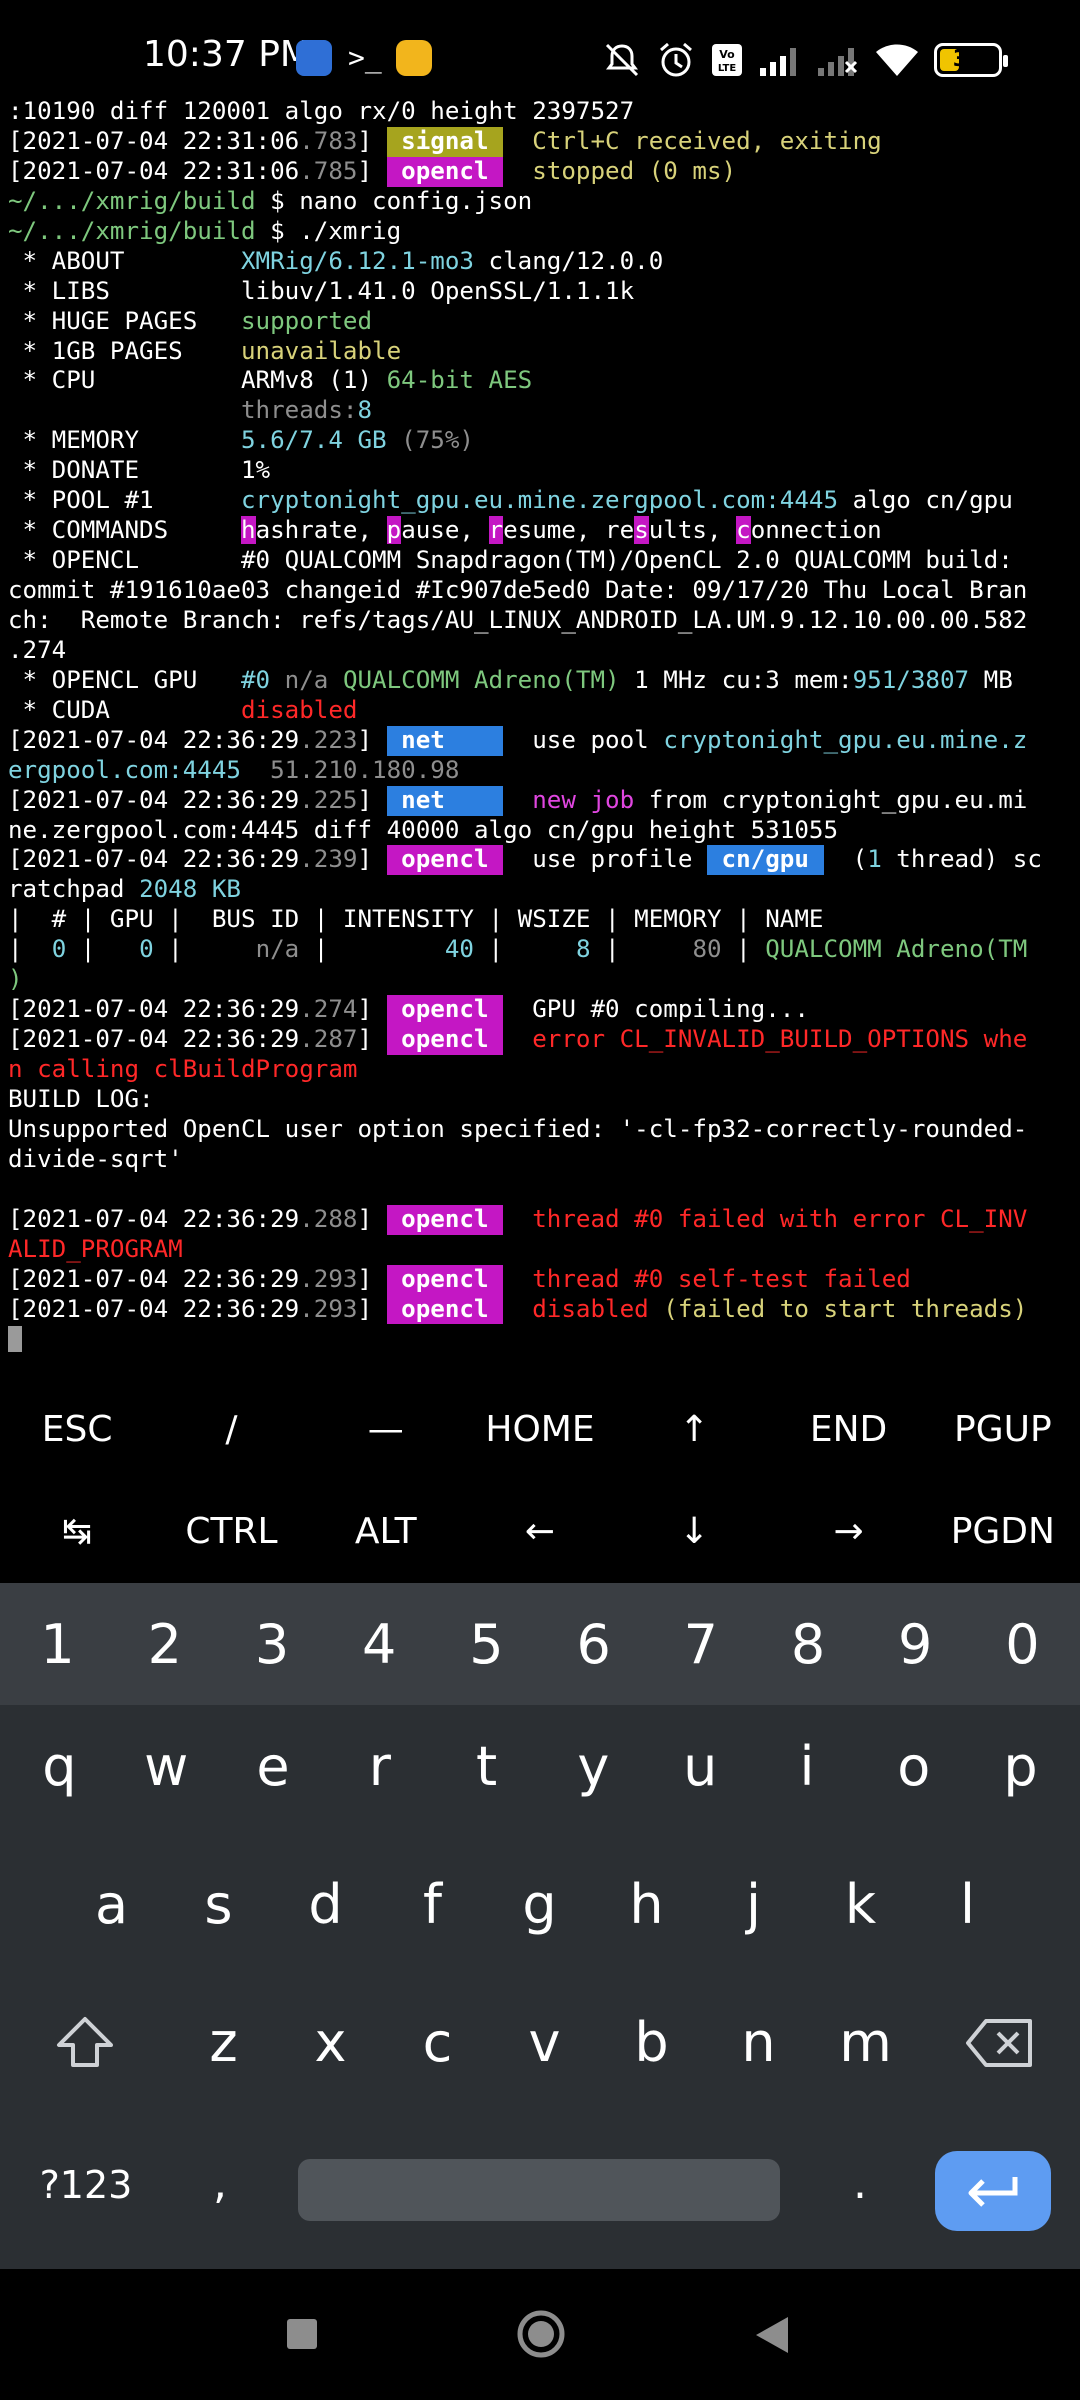 This screenshot has width=1080, height=2400. Describe the element at coordinates (124, 320) in the screenshot. I see `terminal-text: * HUGE PAGES` at that location.